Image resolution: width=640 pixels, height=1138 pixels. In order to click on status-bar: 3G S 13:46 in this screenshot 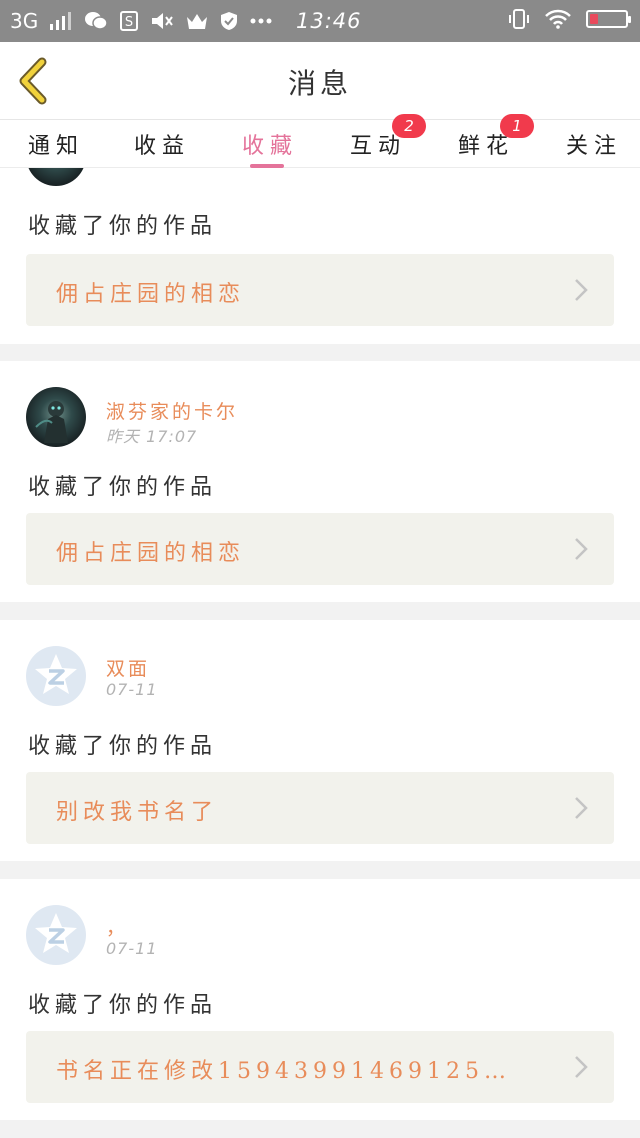, I will do `click(320, 21)`.